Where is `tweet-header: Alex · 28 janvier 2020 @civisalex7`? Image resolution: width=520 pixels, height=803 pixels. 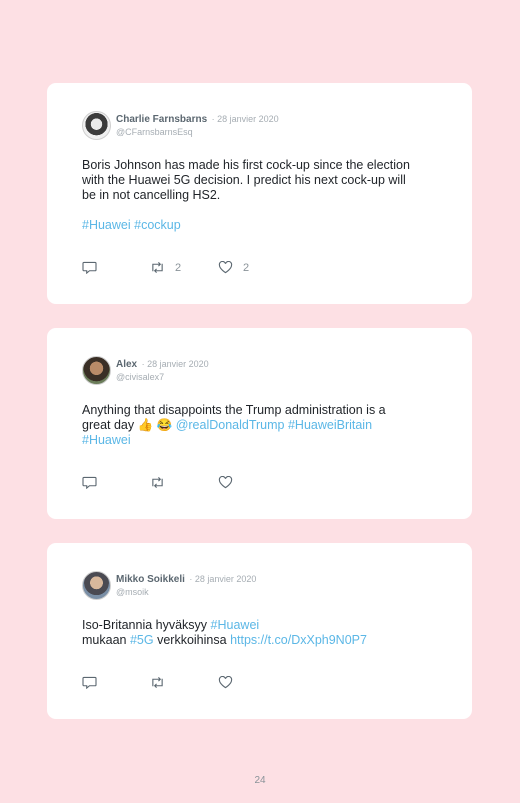
tweet-header: Alex · 28 janvier 2020 @civisalex7 is located at coordinates (145, 370).